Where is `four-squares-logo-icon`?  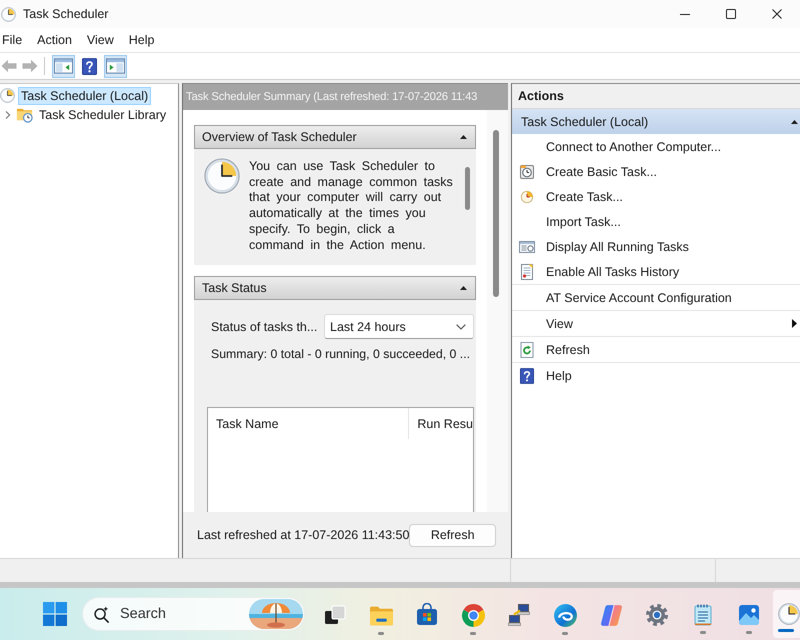 four-squares-logo-icon is located at coordinates (55, 614).